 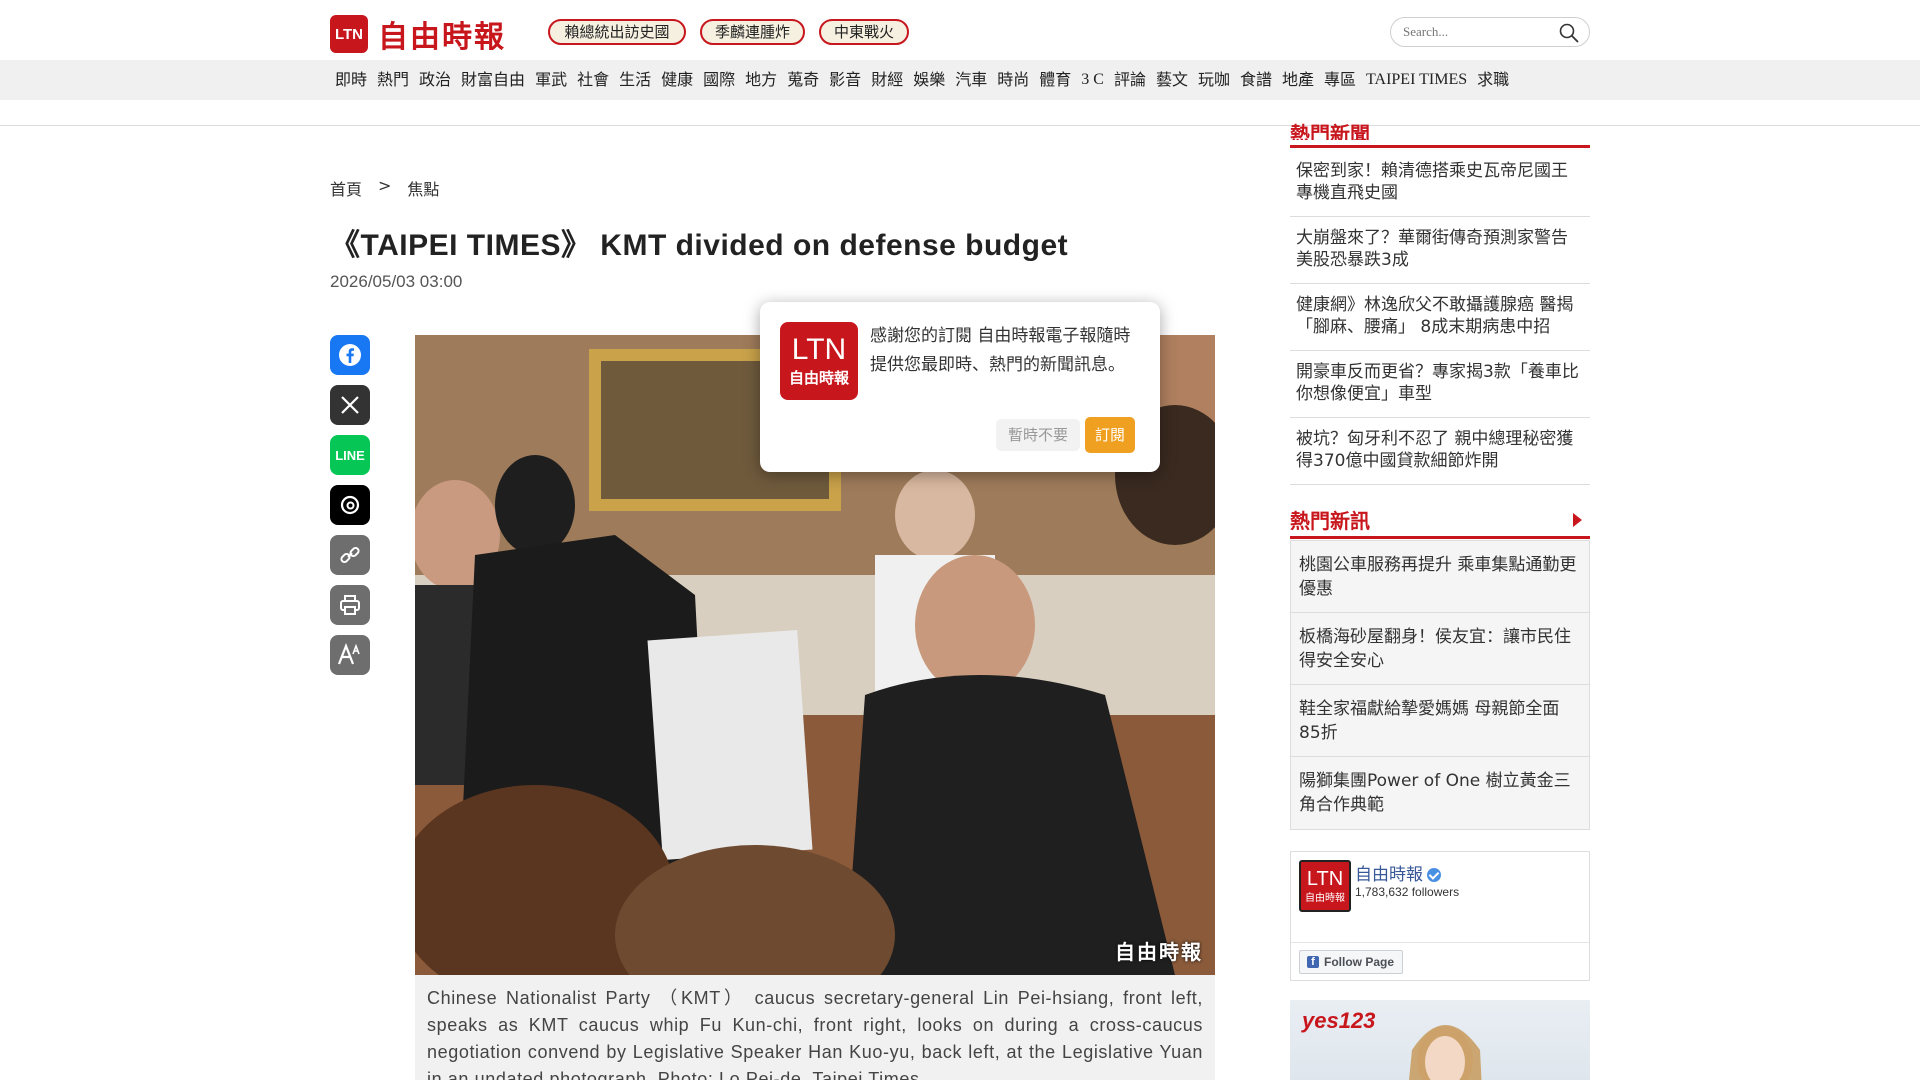 I want to click on fb-follow-button: f Follow Page, so click(x=1351, y=962).